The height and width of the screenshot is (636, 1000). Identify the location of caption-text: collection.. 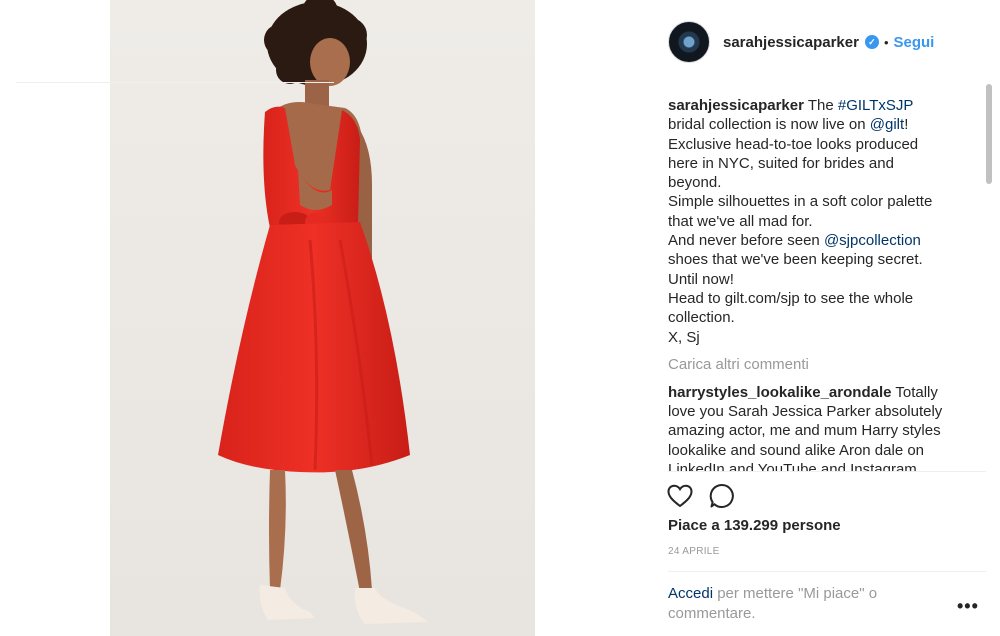
(701, 318).